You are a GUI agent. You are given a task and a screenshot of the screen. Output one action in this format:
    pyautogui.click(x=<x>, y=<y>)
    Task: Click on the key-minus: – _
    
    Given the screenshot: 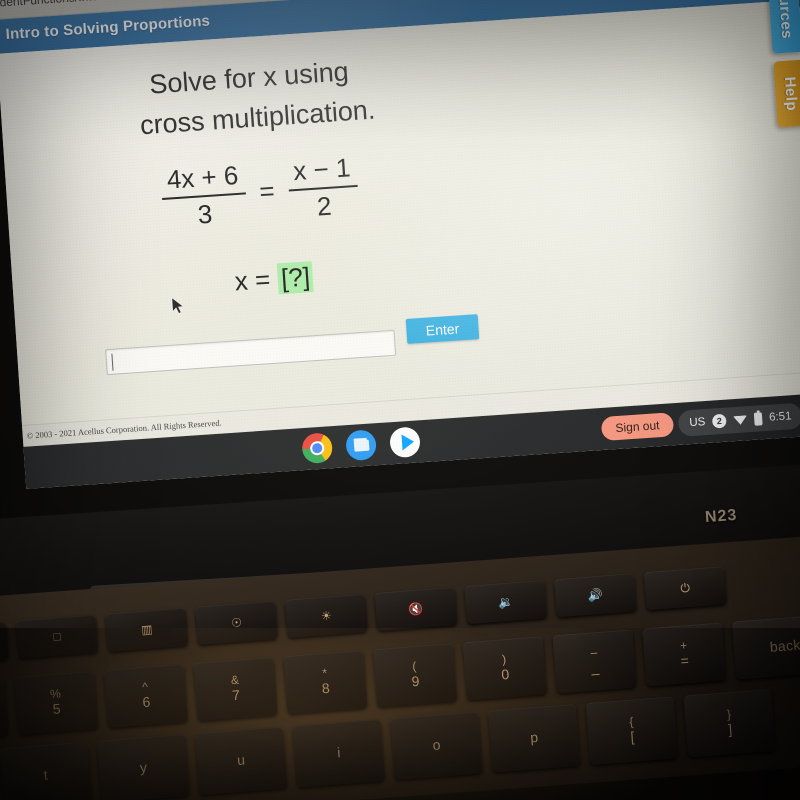 What is the action you would take?
    pyautogui.click(x=594, y=661)
    